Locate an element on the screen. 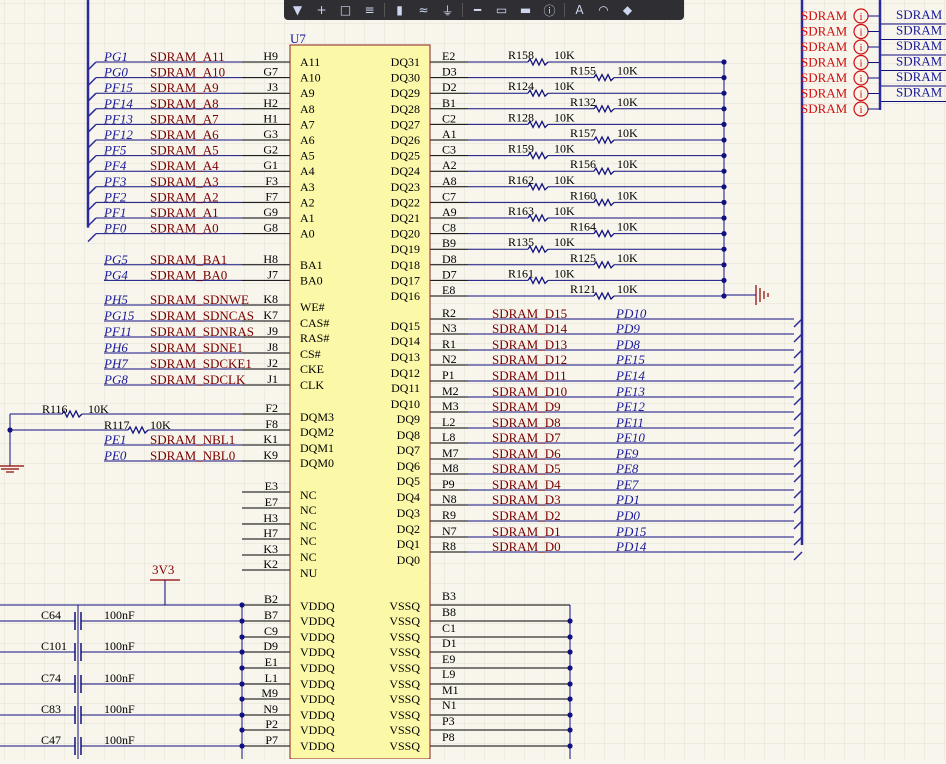  port-PD10: PD10 is located at coordinates (631, 313).